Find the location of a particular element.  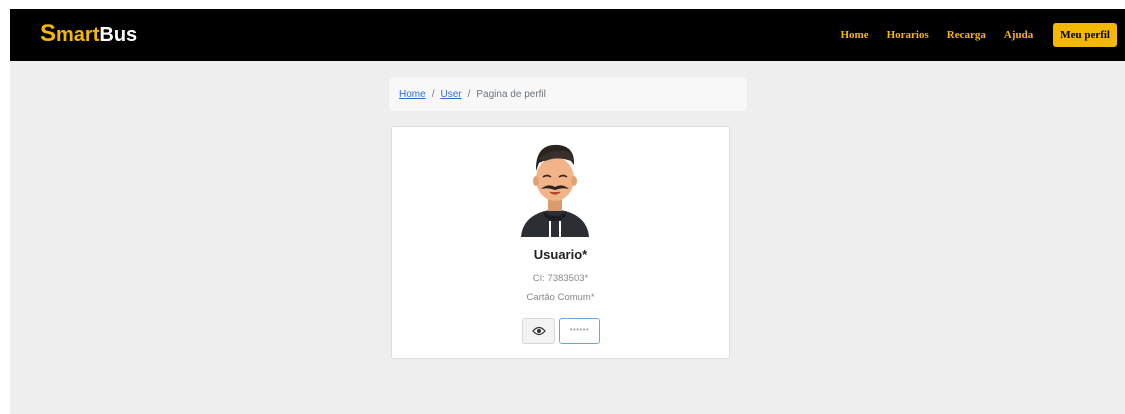

brand-logo: S mart Bus is located at coordinates (89, 34).